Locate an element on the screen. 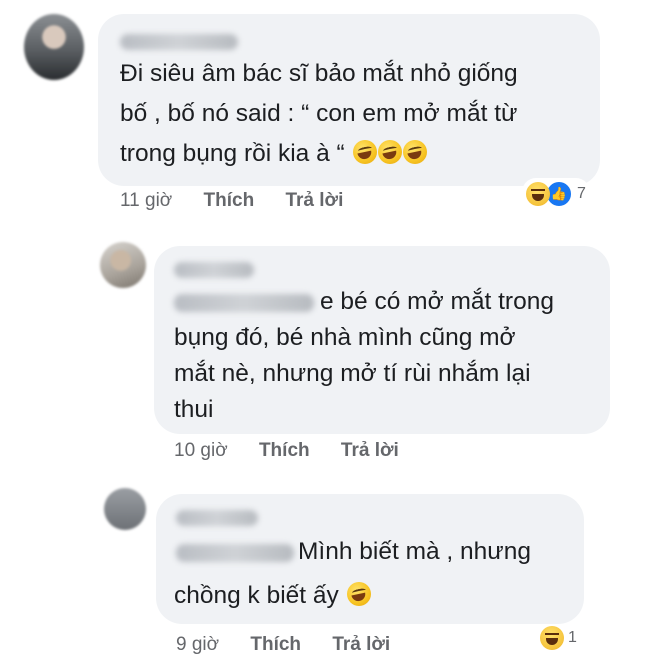 This screenshot has width=650, height=662. comment-bubble: Mình biết mà , nhưng chồng k biết ấy is located at coordinates (370, 559).